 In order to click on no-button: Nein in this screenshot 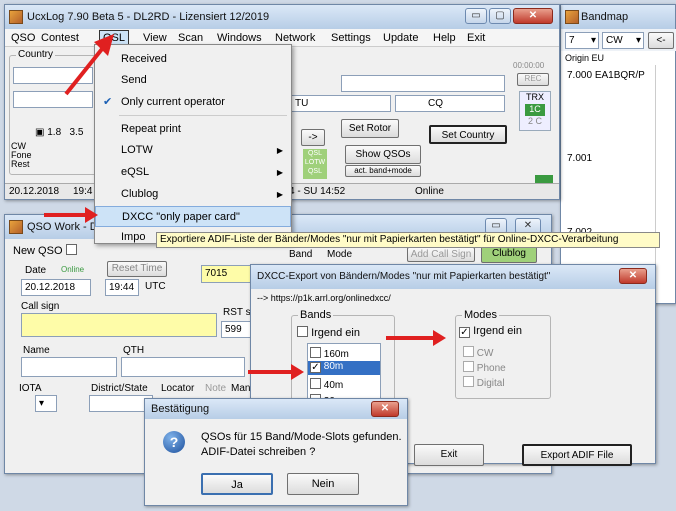, I will do `click(323, 484)`.